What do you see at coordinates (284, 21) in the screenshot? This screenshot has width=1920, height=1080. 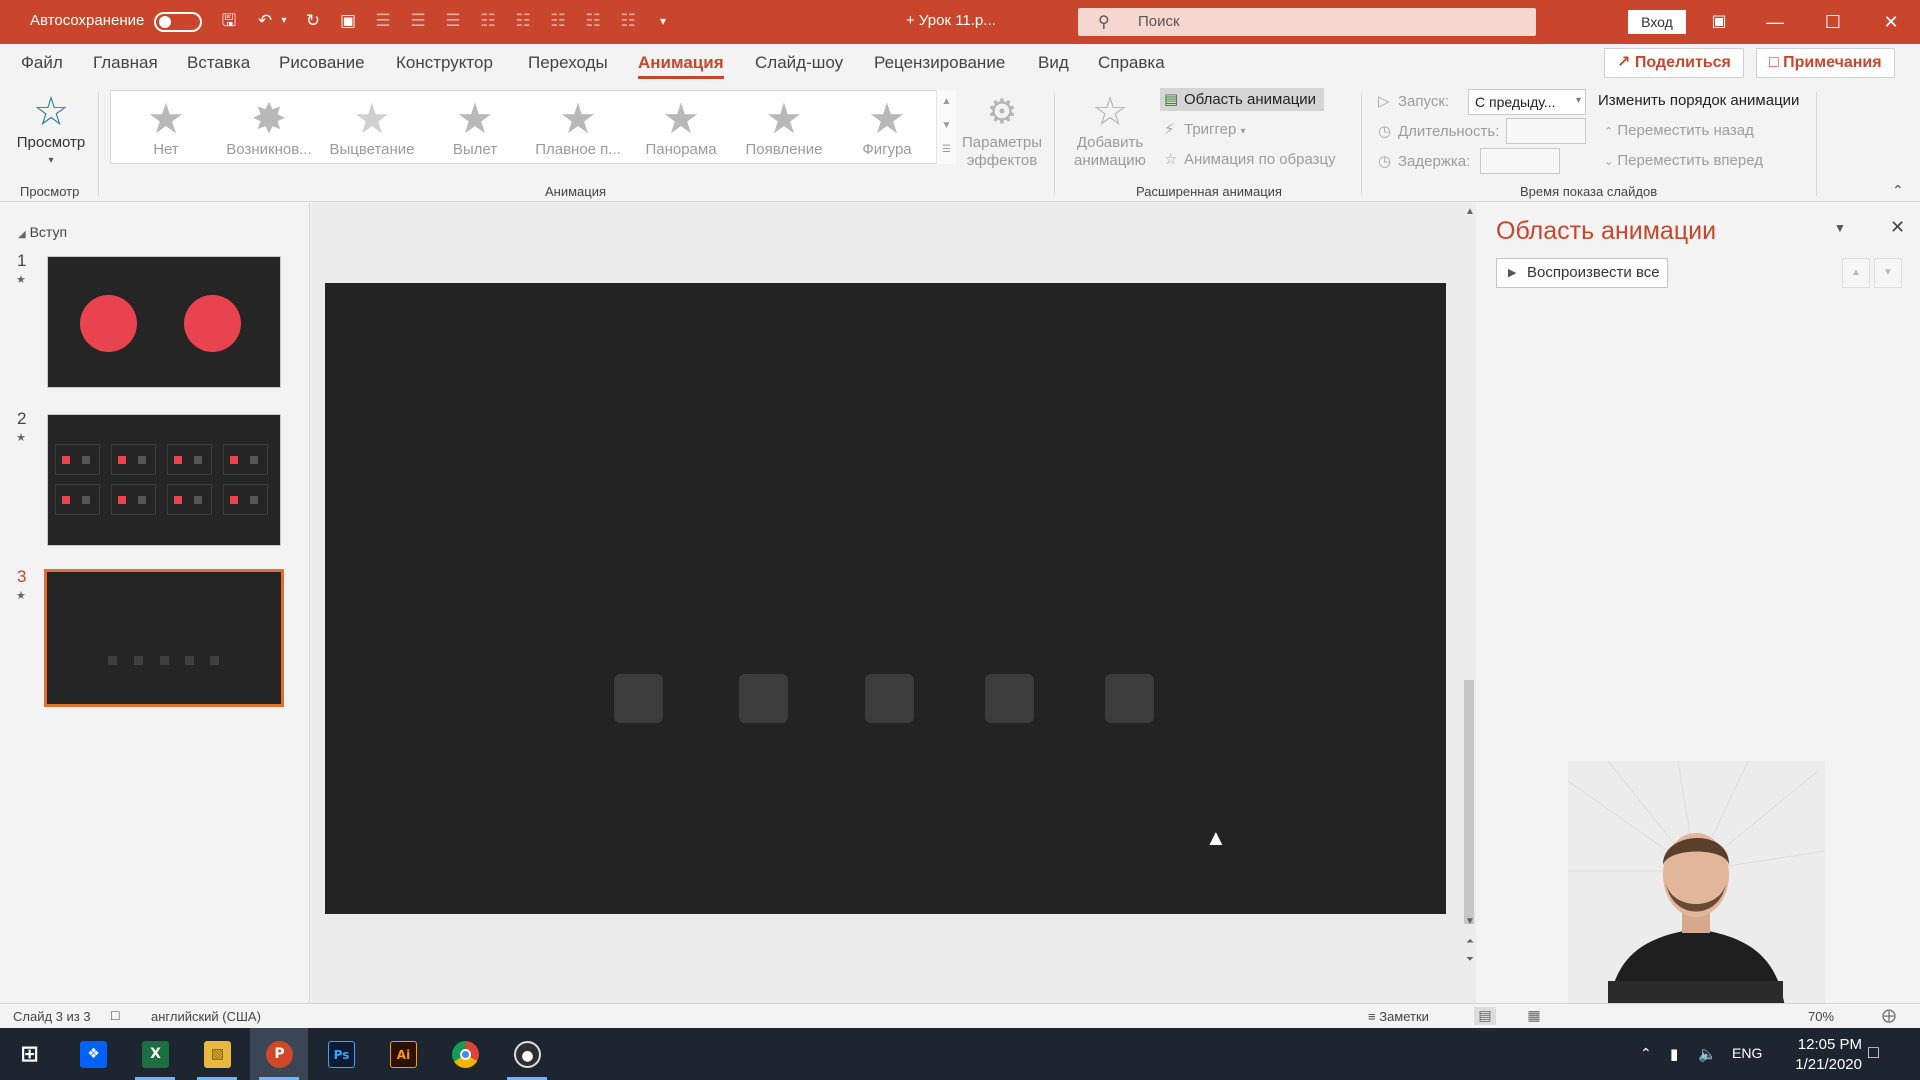 I see `undo-dropdown-icon: ▾` at bounding box center [284, 21].